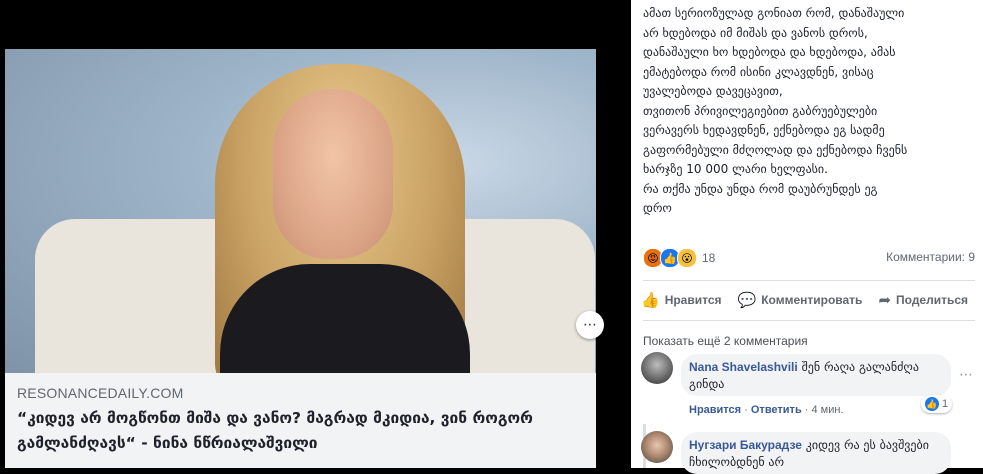  What do you see at coordinates (828, 410) in the screenshot?
I see `comment-time: 4 мин.` at bounding box center [828, 410].